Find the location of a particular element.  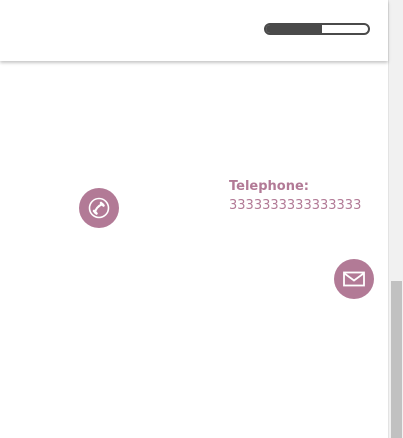

phone-icon-glyph is located at coordinates (99, 208).